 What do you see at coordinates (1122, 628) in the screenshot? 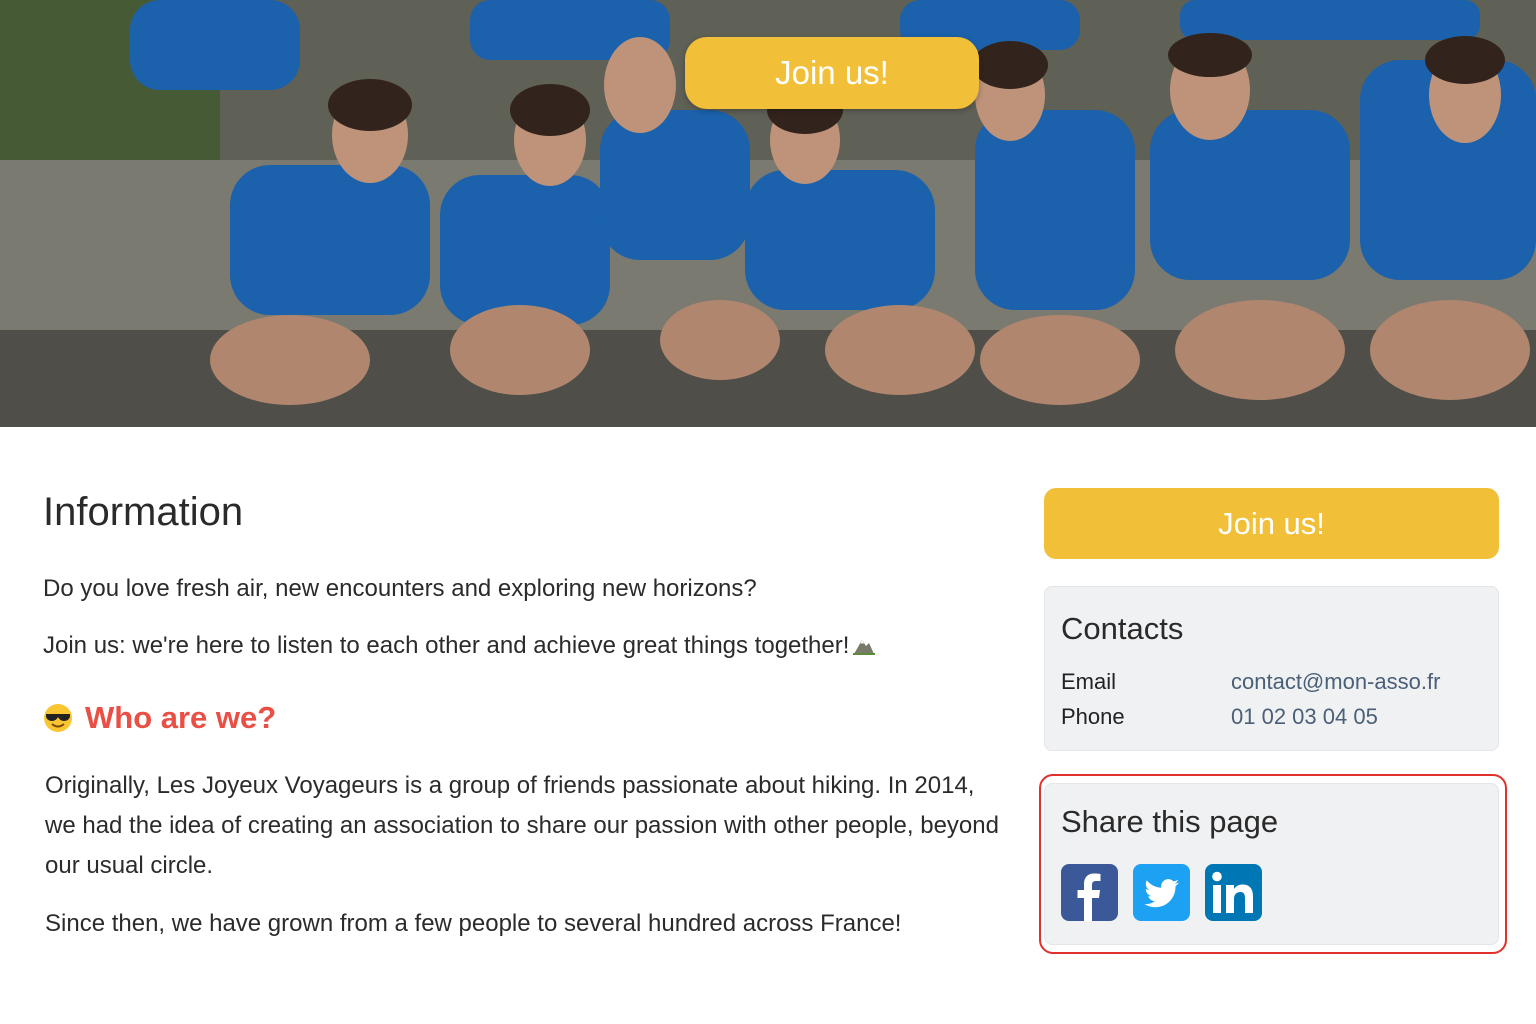
I see `contacts-title: Contacts` at bounding box center [1122, 628].